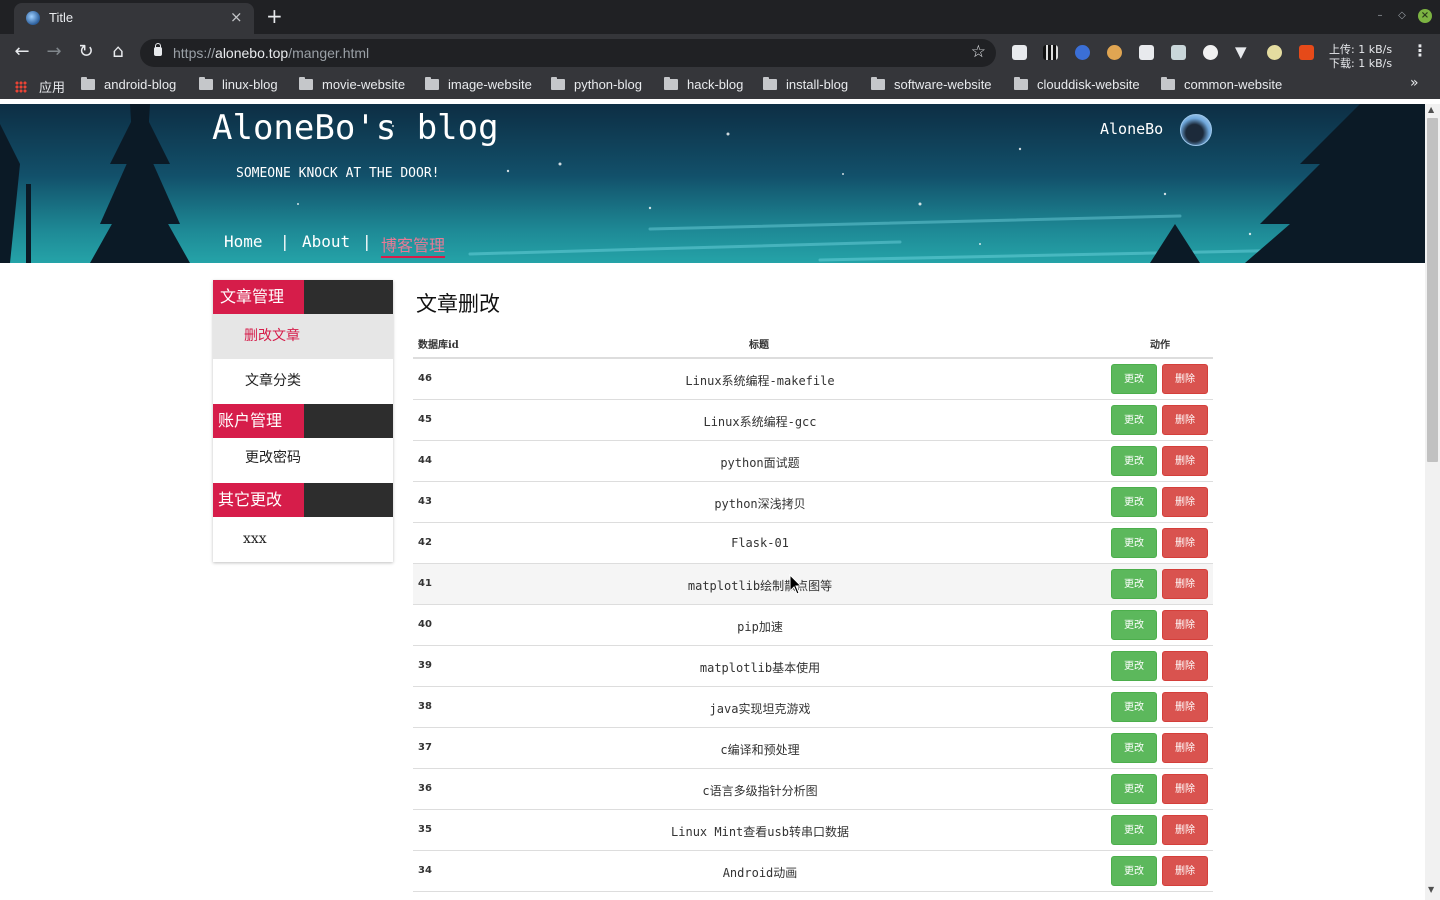  What do you see at coordinates (978, 52) in the screenshot?
I see `bookmark-star-icon: ☆` at bounding box center [978, 52].